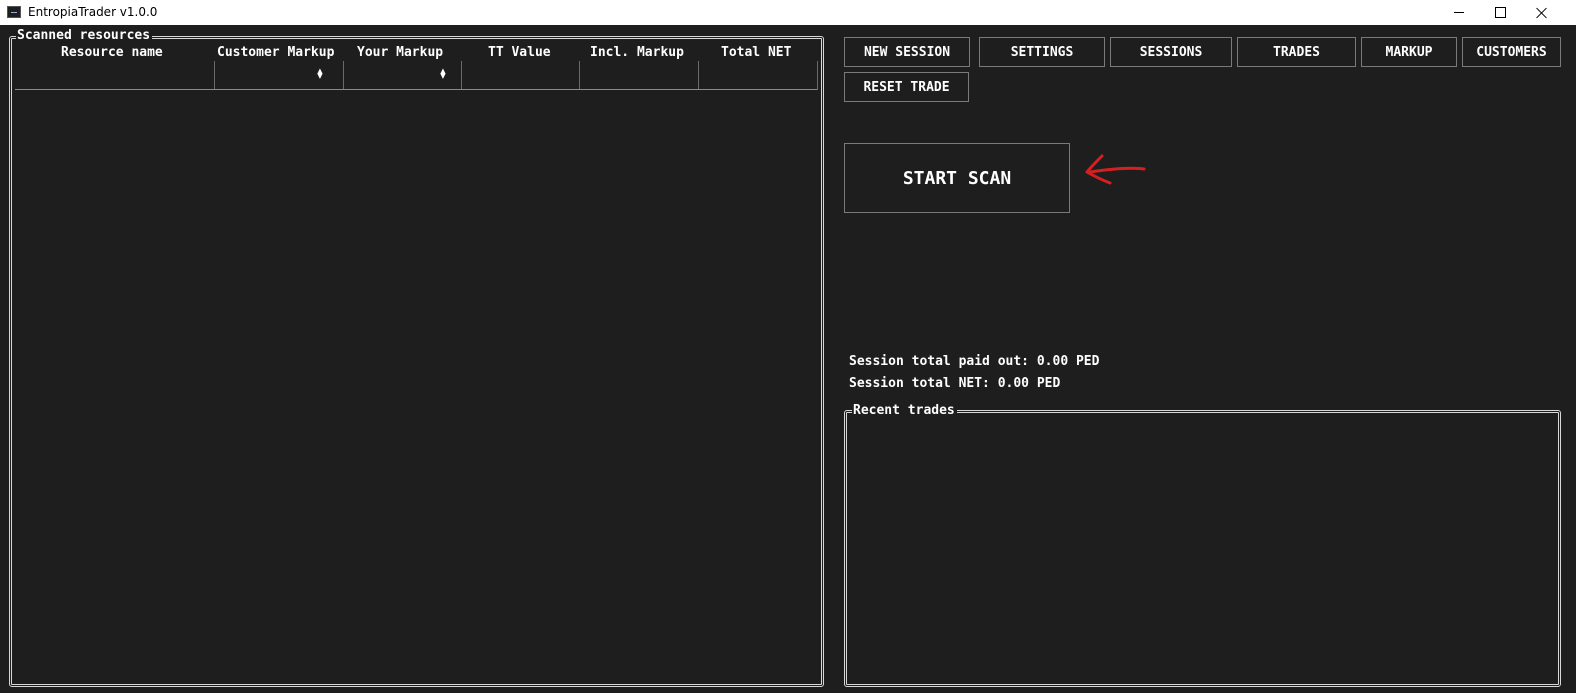  I want to click on resource-name-filter-cell, so click(115, 75).